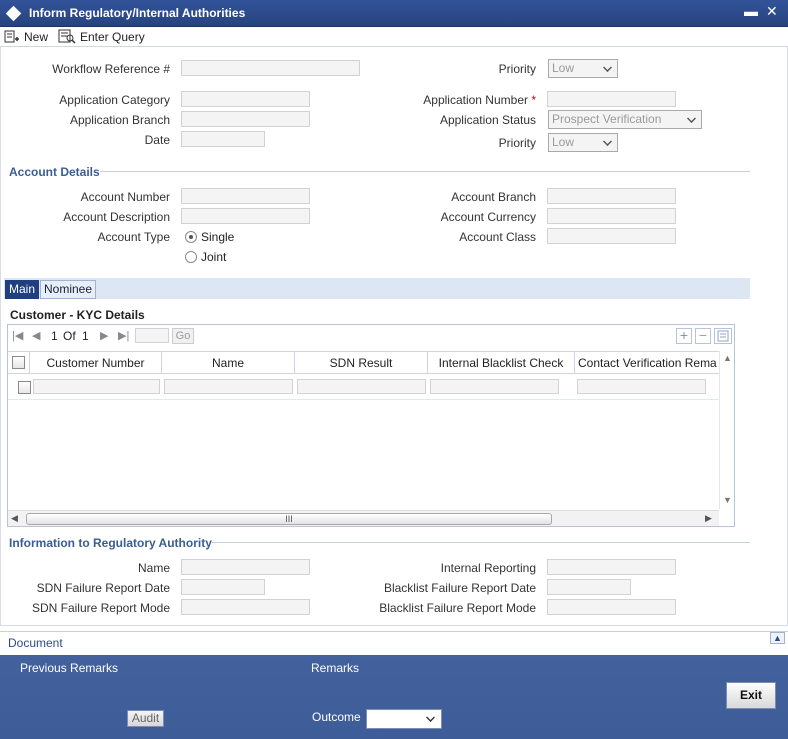  I want to click on app-status-value: Prospect Verification, so click(607, 119).